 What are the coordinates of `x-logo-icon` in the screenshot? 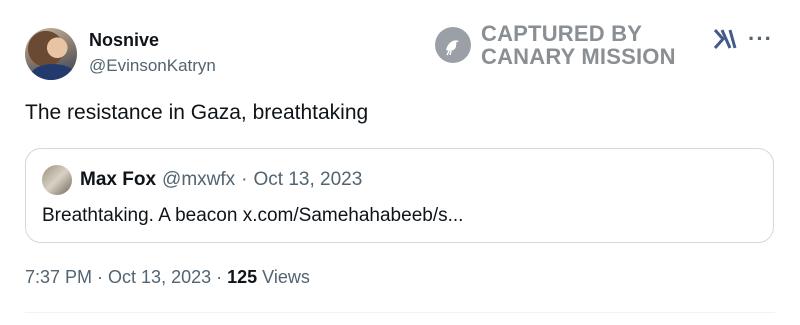 It's located at (726, 42).